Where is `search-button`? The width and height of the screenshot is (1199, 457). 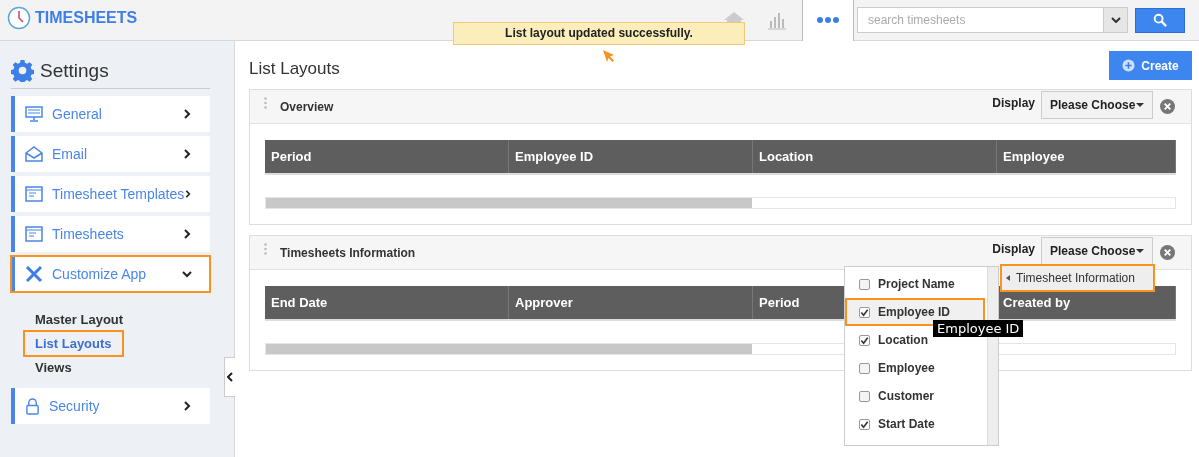
search-button is located at coordinates (1160, 20).